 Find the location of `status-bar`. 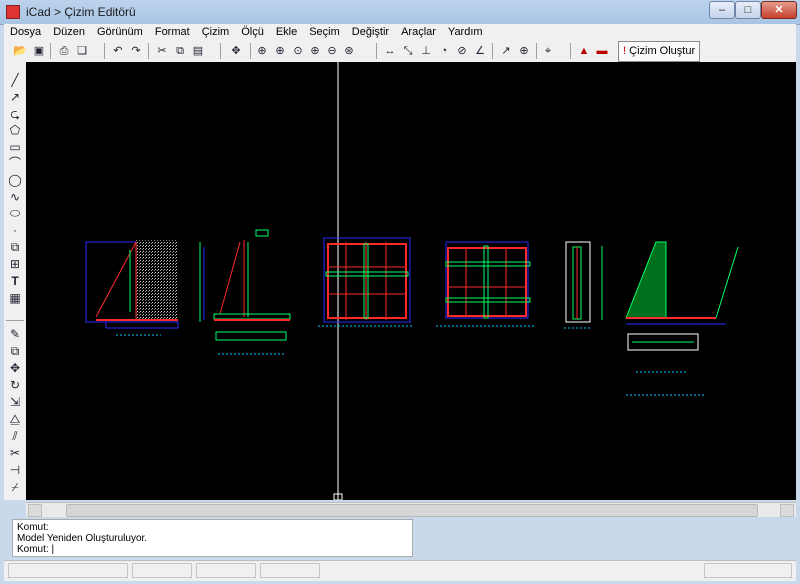

status-bar is located at coordinates (400, 570).